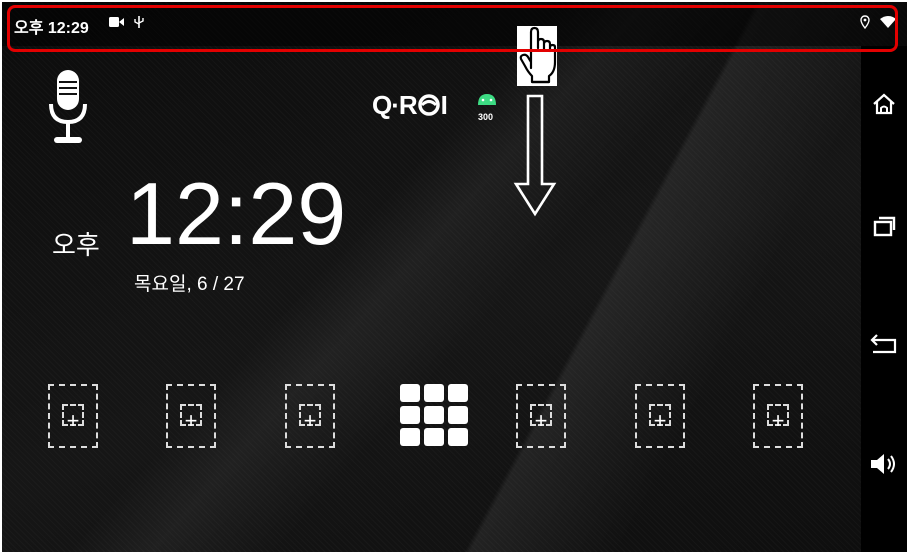 Image resolution: width=909 pixels, height=554 pixels. What do you see at coordinates (487, 99) in the screenshot?
I see `android-icon` at bounding box center [487, 99].